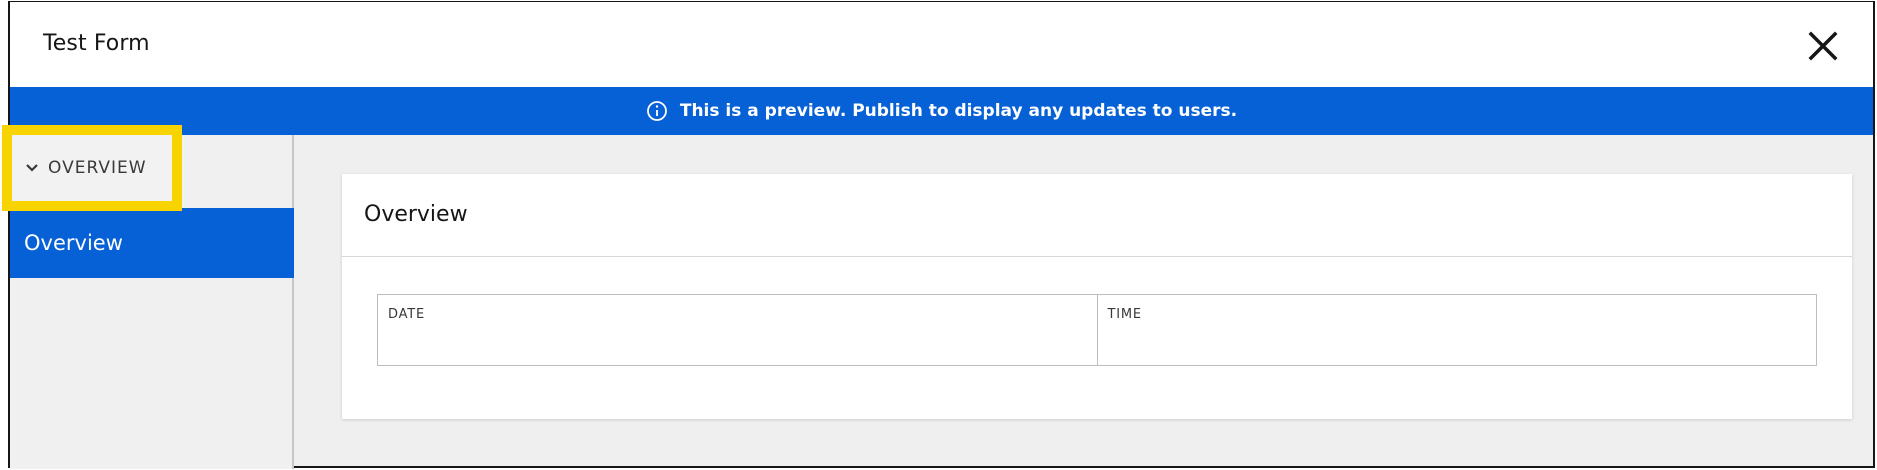  I want to click on time-field-label: TIME, so click(1124, 314).